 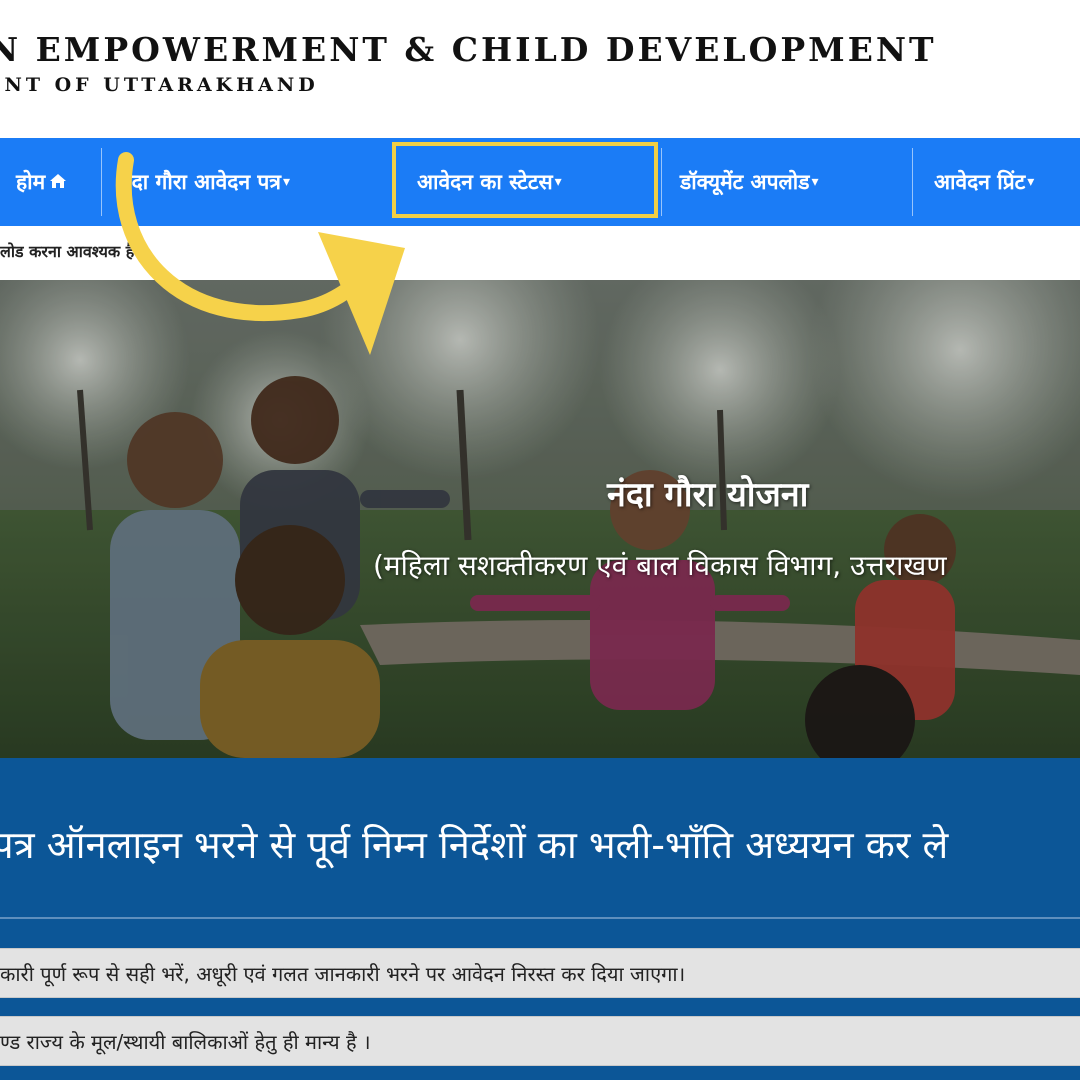 What do you see at coordinates (159, 85) in the screenshot?
I see `government-subtitle: ent Of Uttarakhand` at bounding box center [159, 85].